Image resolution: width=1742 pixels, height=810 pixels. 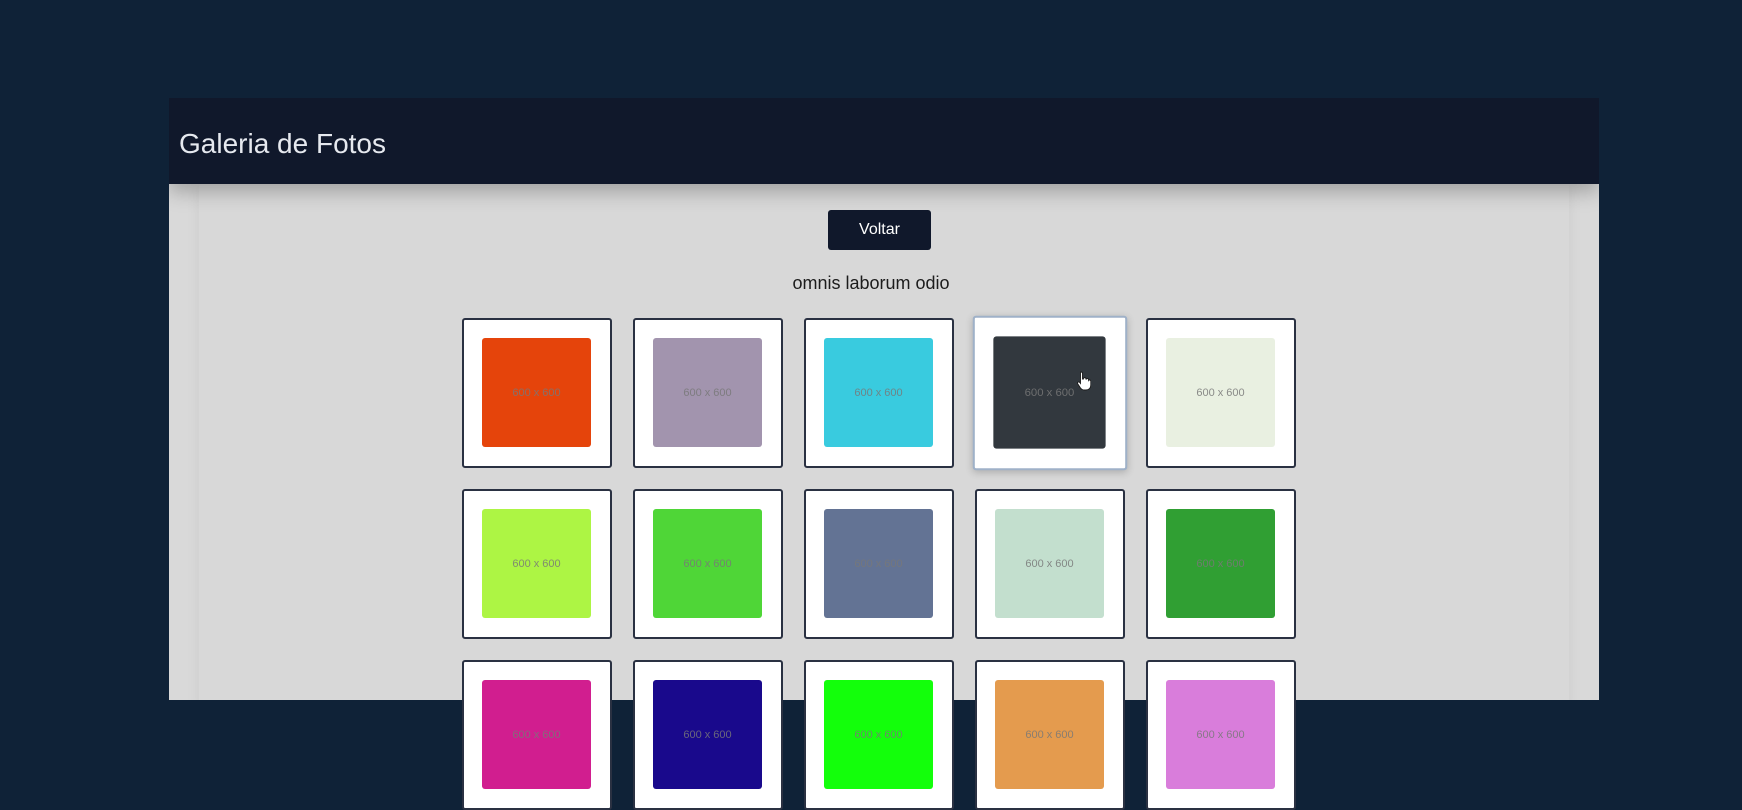 I want to click on hand-pointer-cursor-icon, so click(x=1084, y=381).